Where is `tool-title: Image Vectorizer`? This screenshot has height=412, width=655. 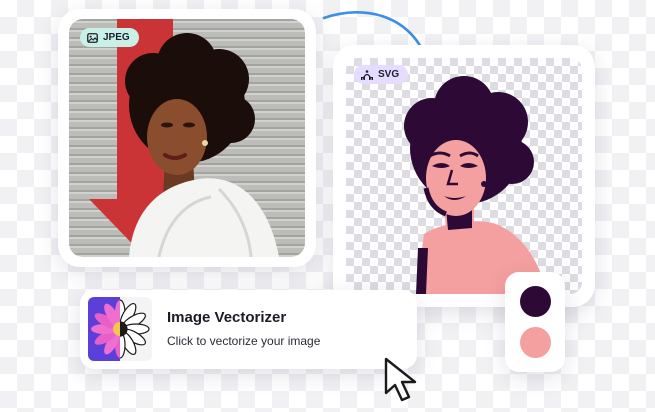 tool-title: Image Vectorizer is located at coordinates (227, 317).